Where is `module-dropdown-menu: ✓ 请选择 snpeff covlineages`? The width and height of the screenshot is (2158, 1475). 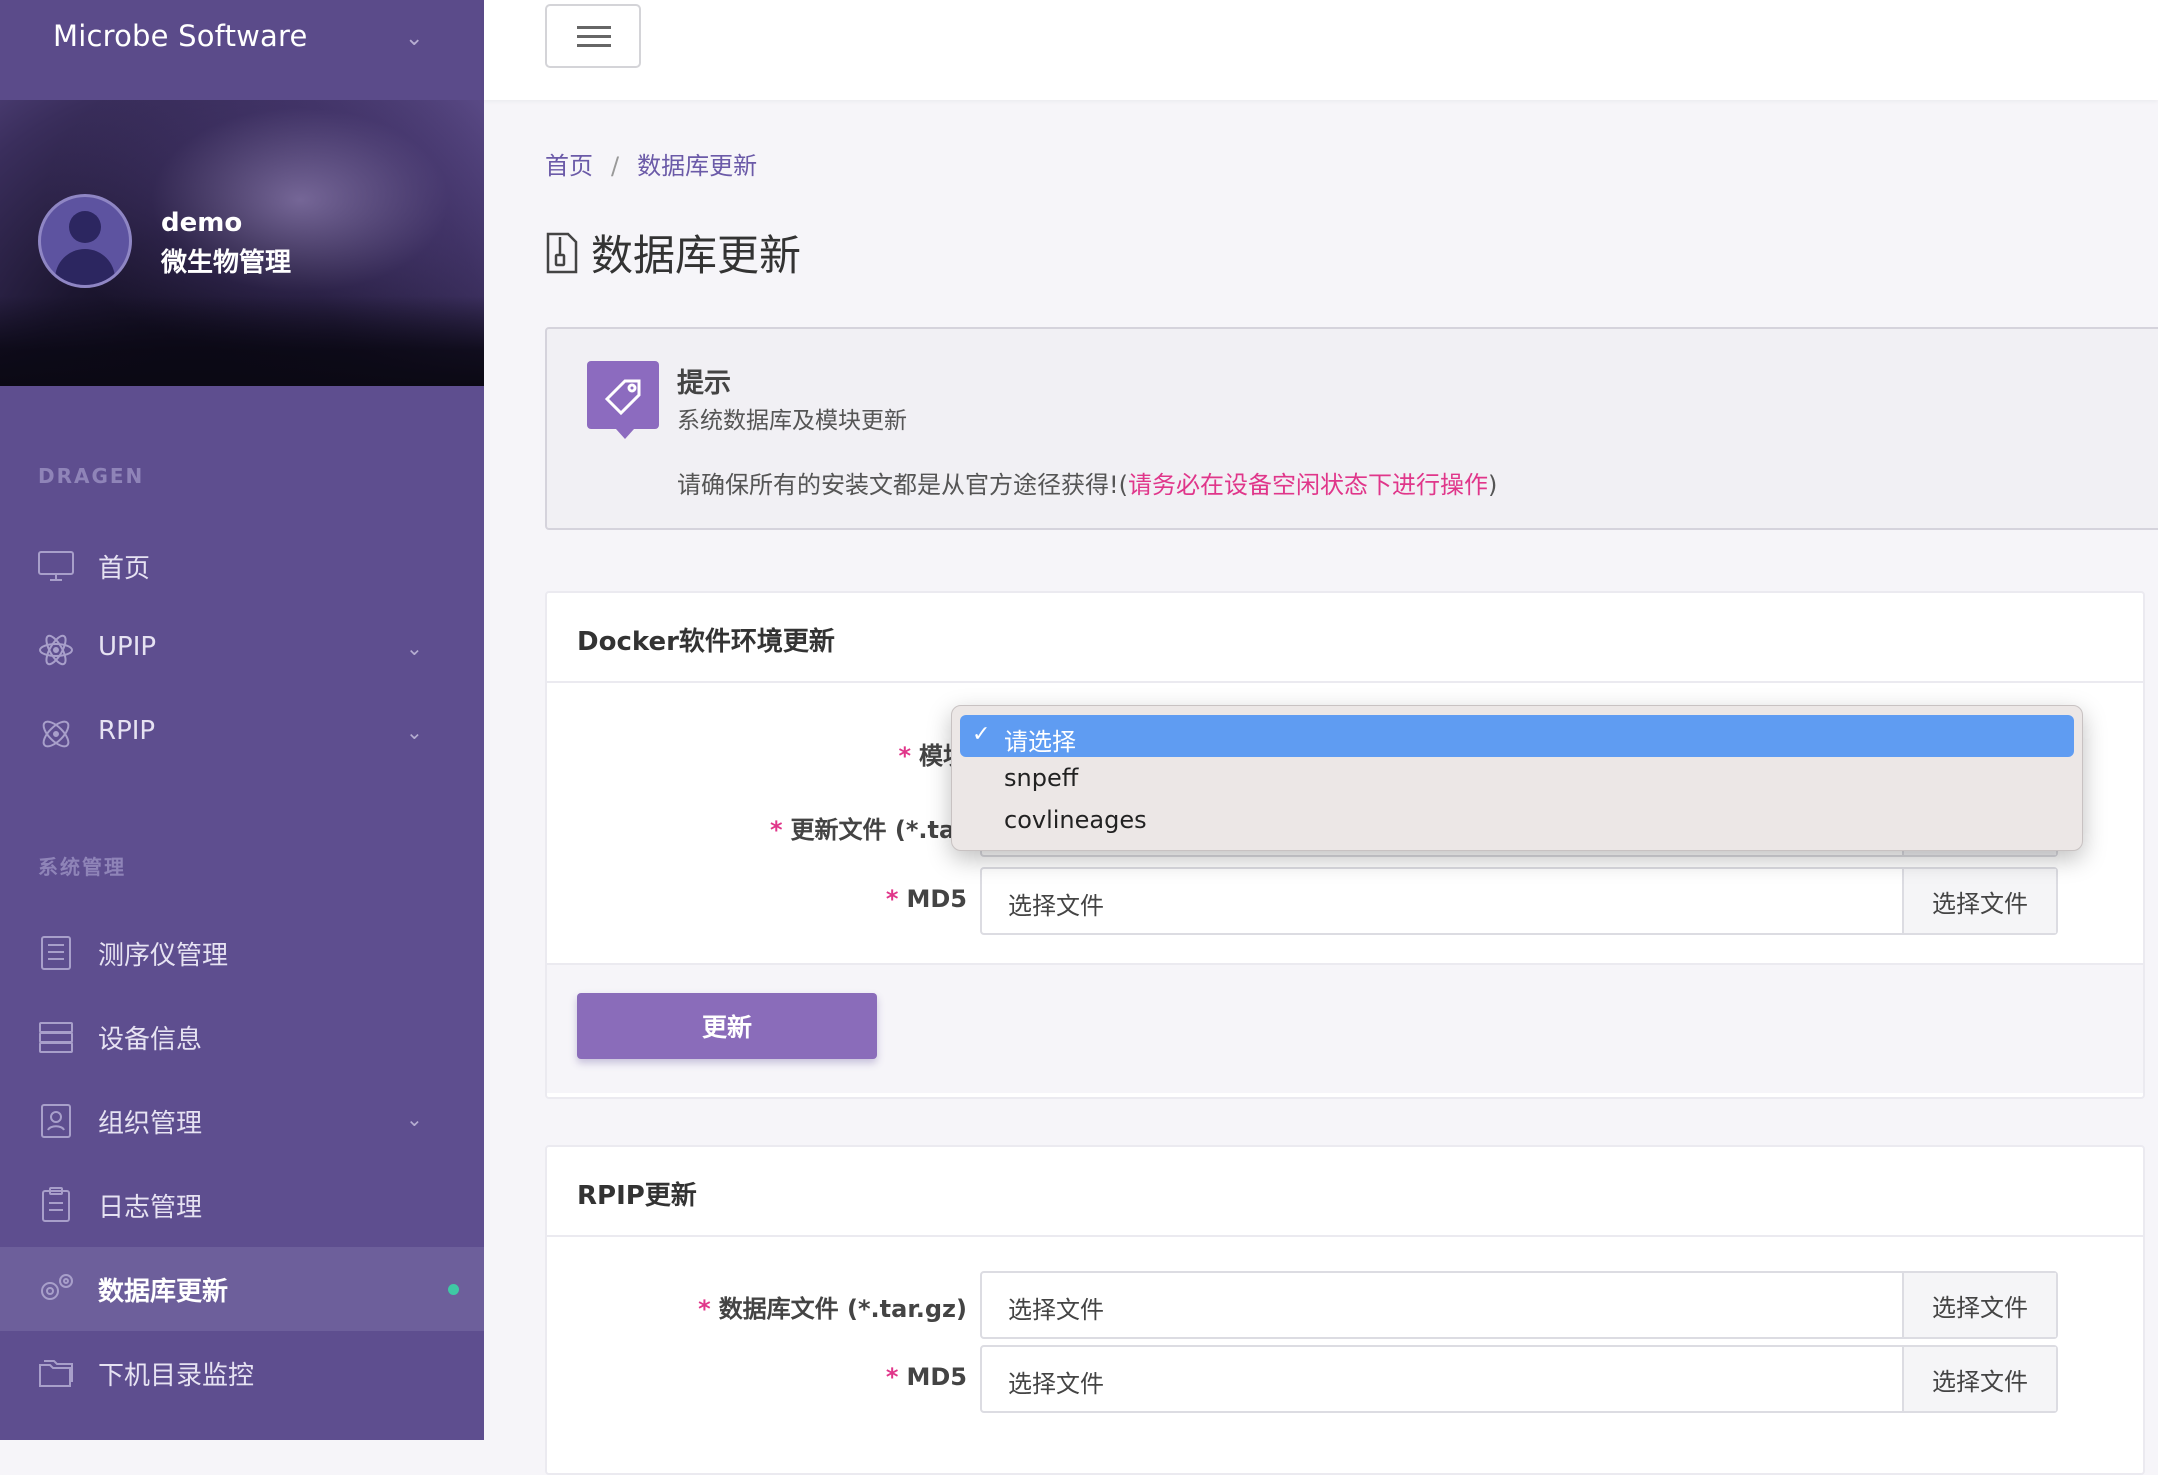
module-dropdown-menu: ✓ 请选择 snpeff covlineages is located at coordinates (1517, 778).